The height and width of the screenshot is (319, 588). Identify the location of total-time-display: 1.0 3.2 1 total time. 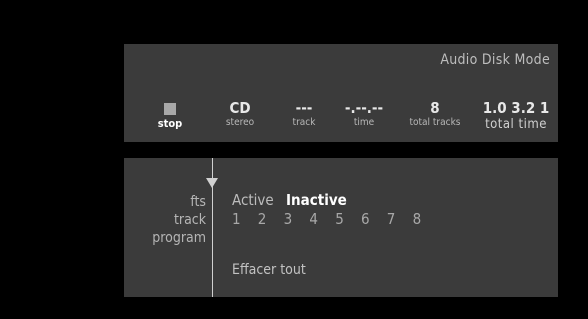
(516, 116).